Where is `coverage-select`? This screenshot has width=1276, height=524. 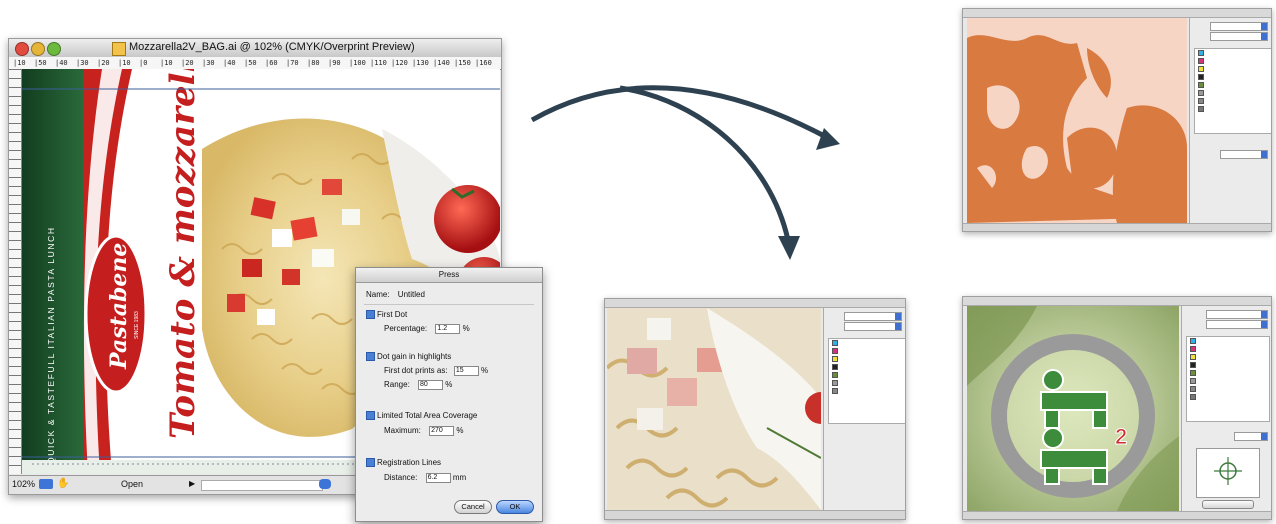 coverage-select is located at coordinates (1244, 154).